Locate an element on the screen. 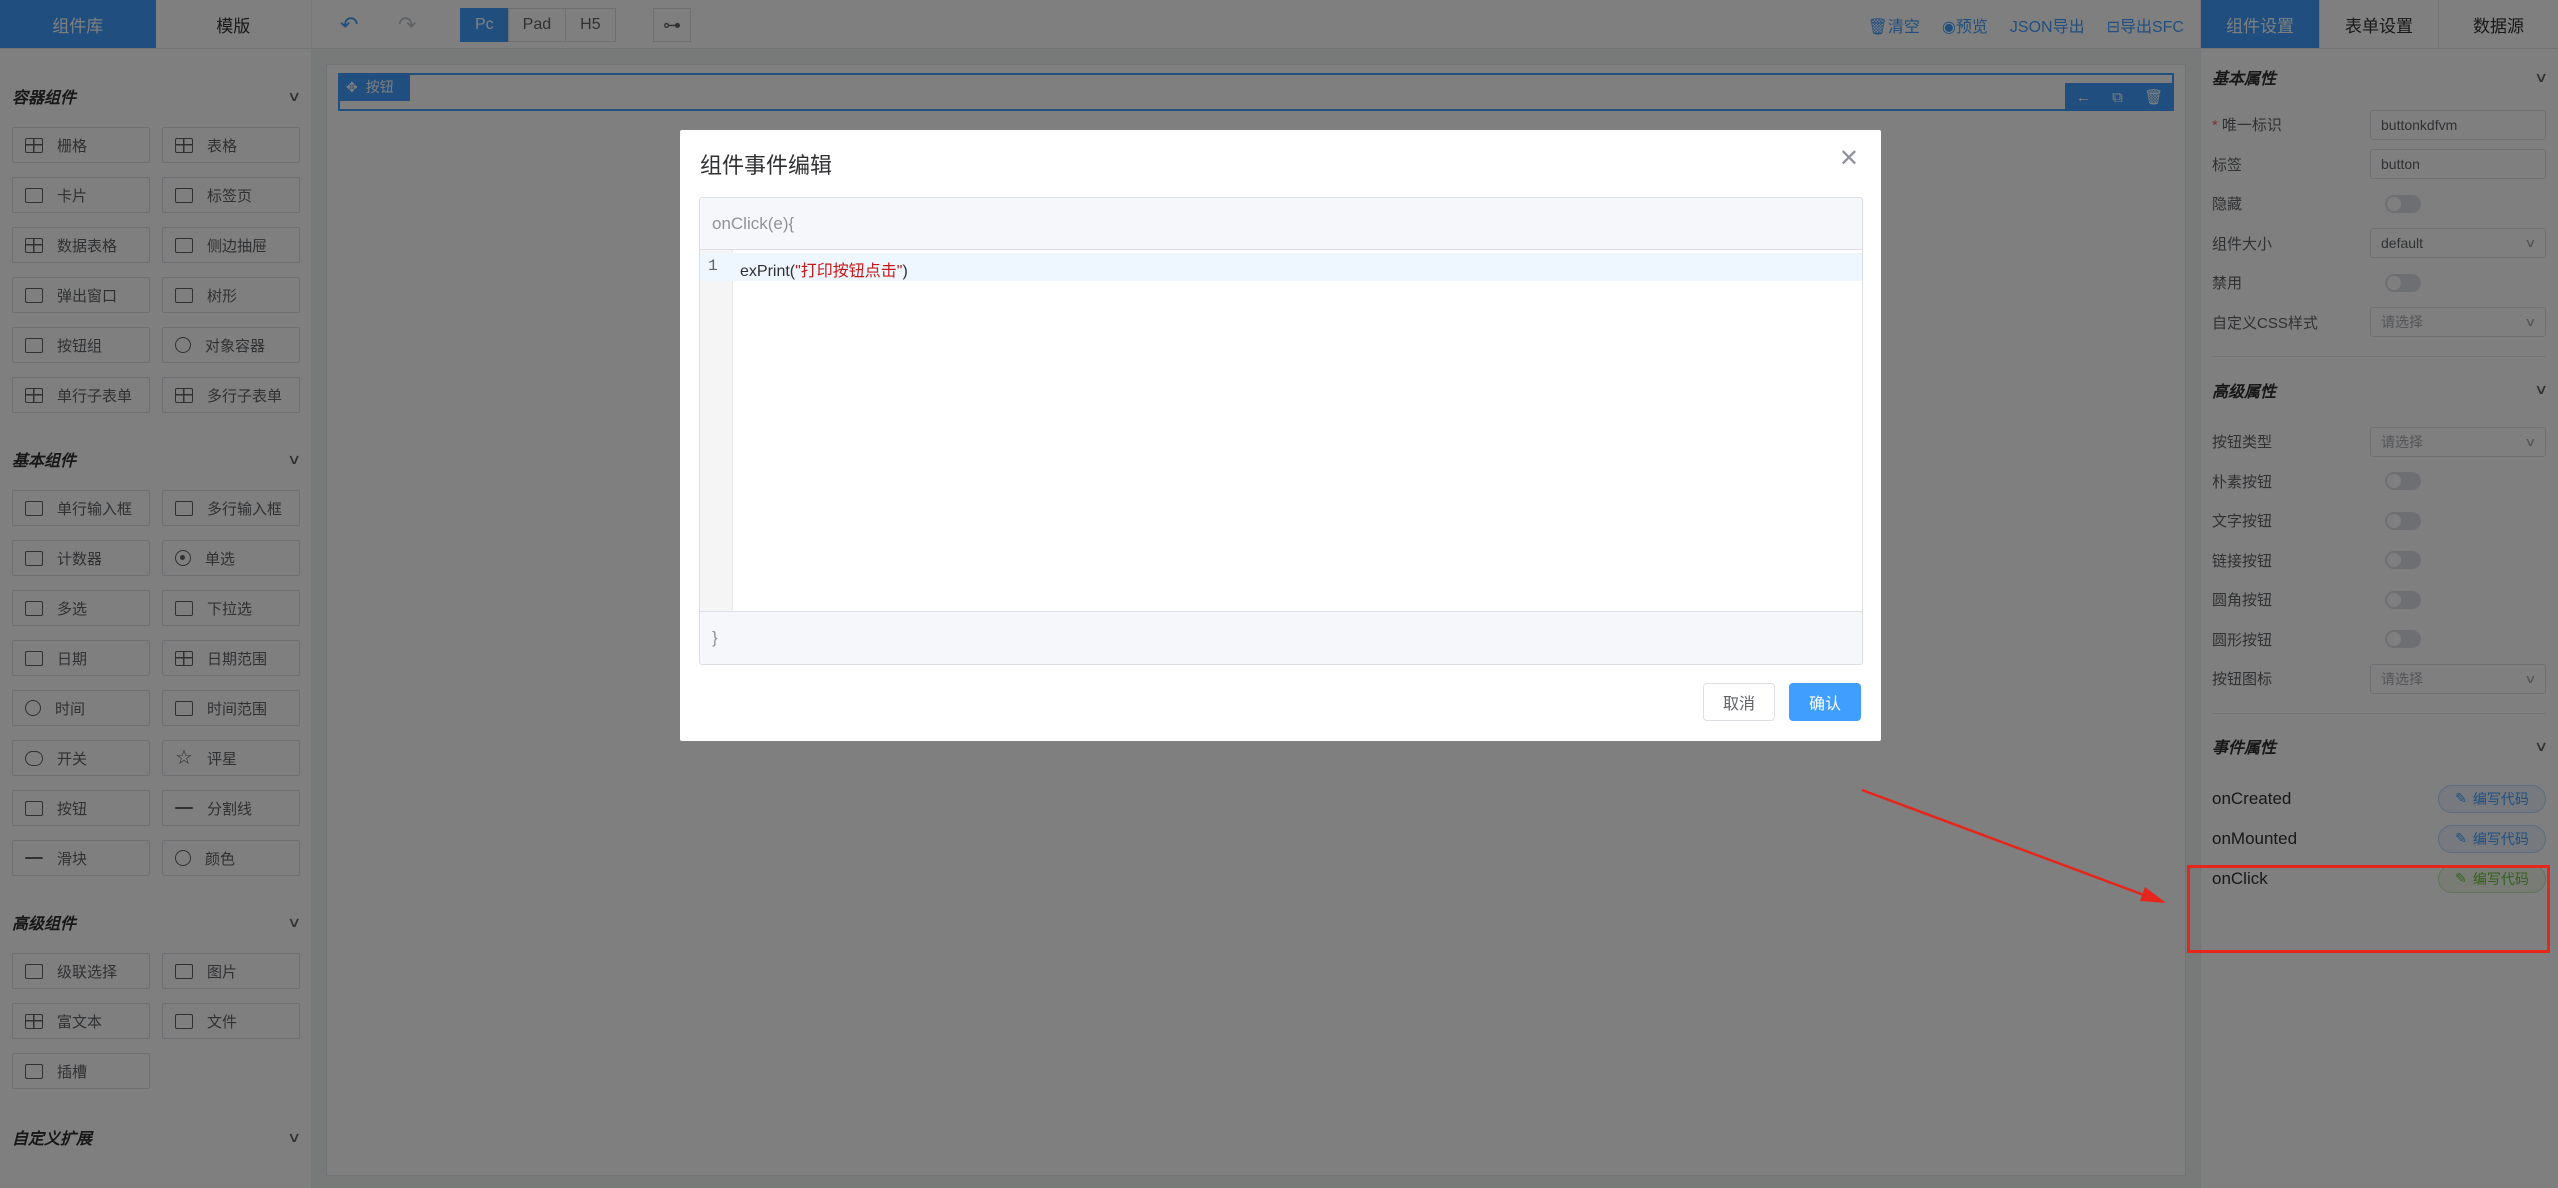 The height and width of the screenshot is (1188, 2558). confirm-button: 确认 is located at coordinates (1825, 702).